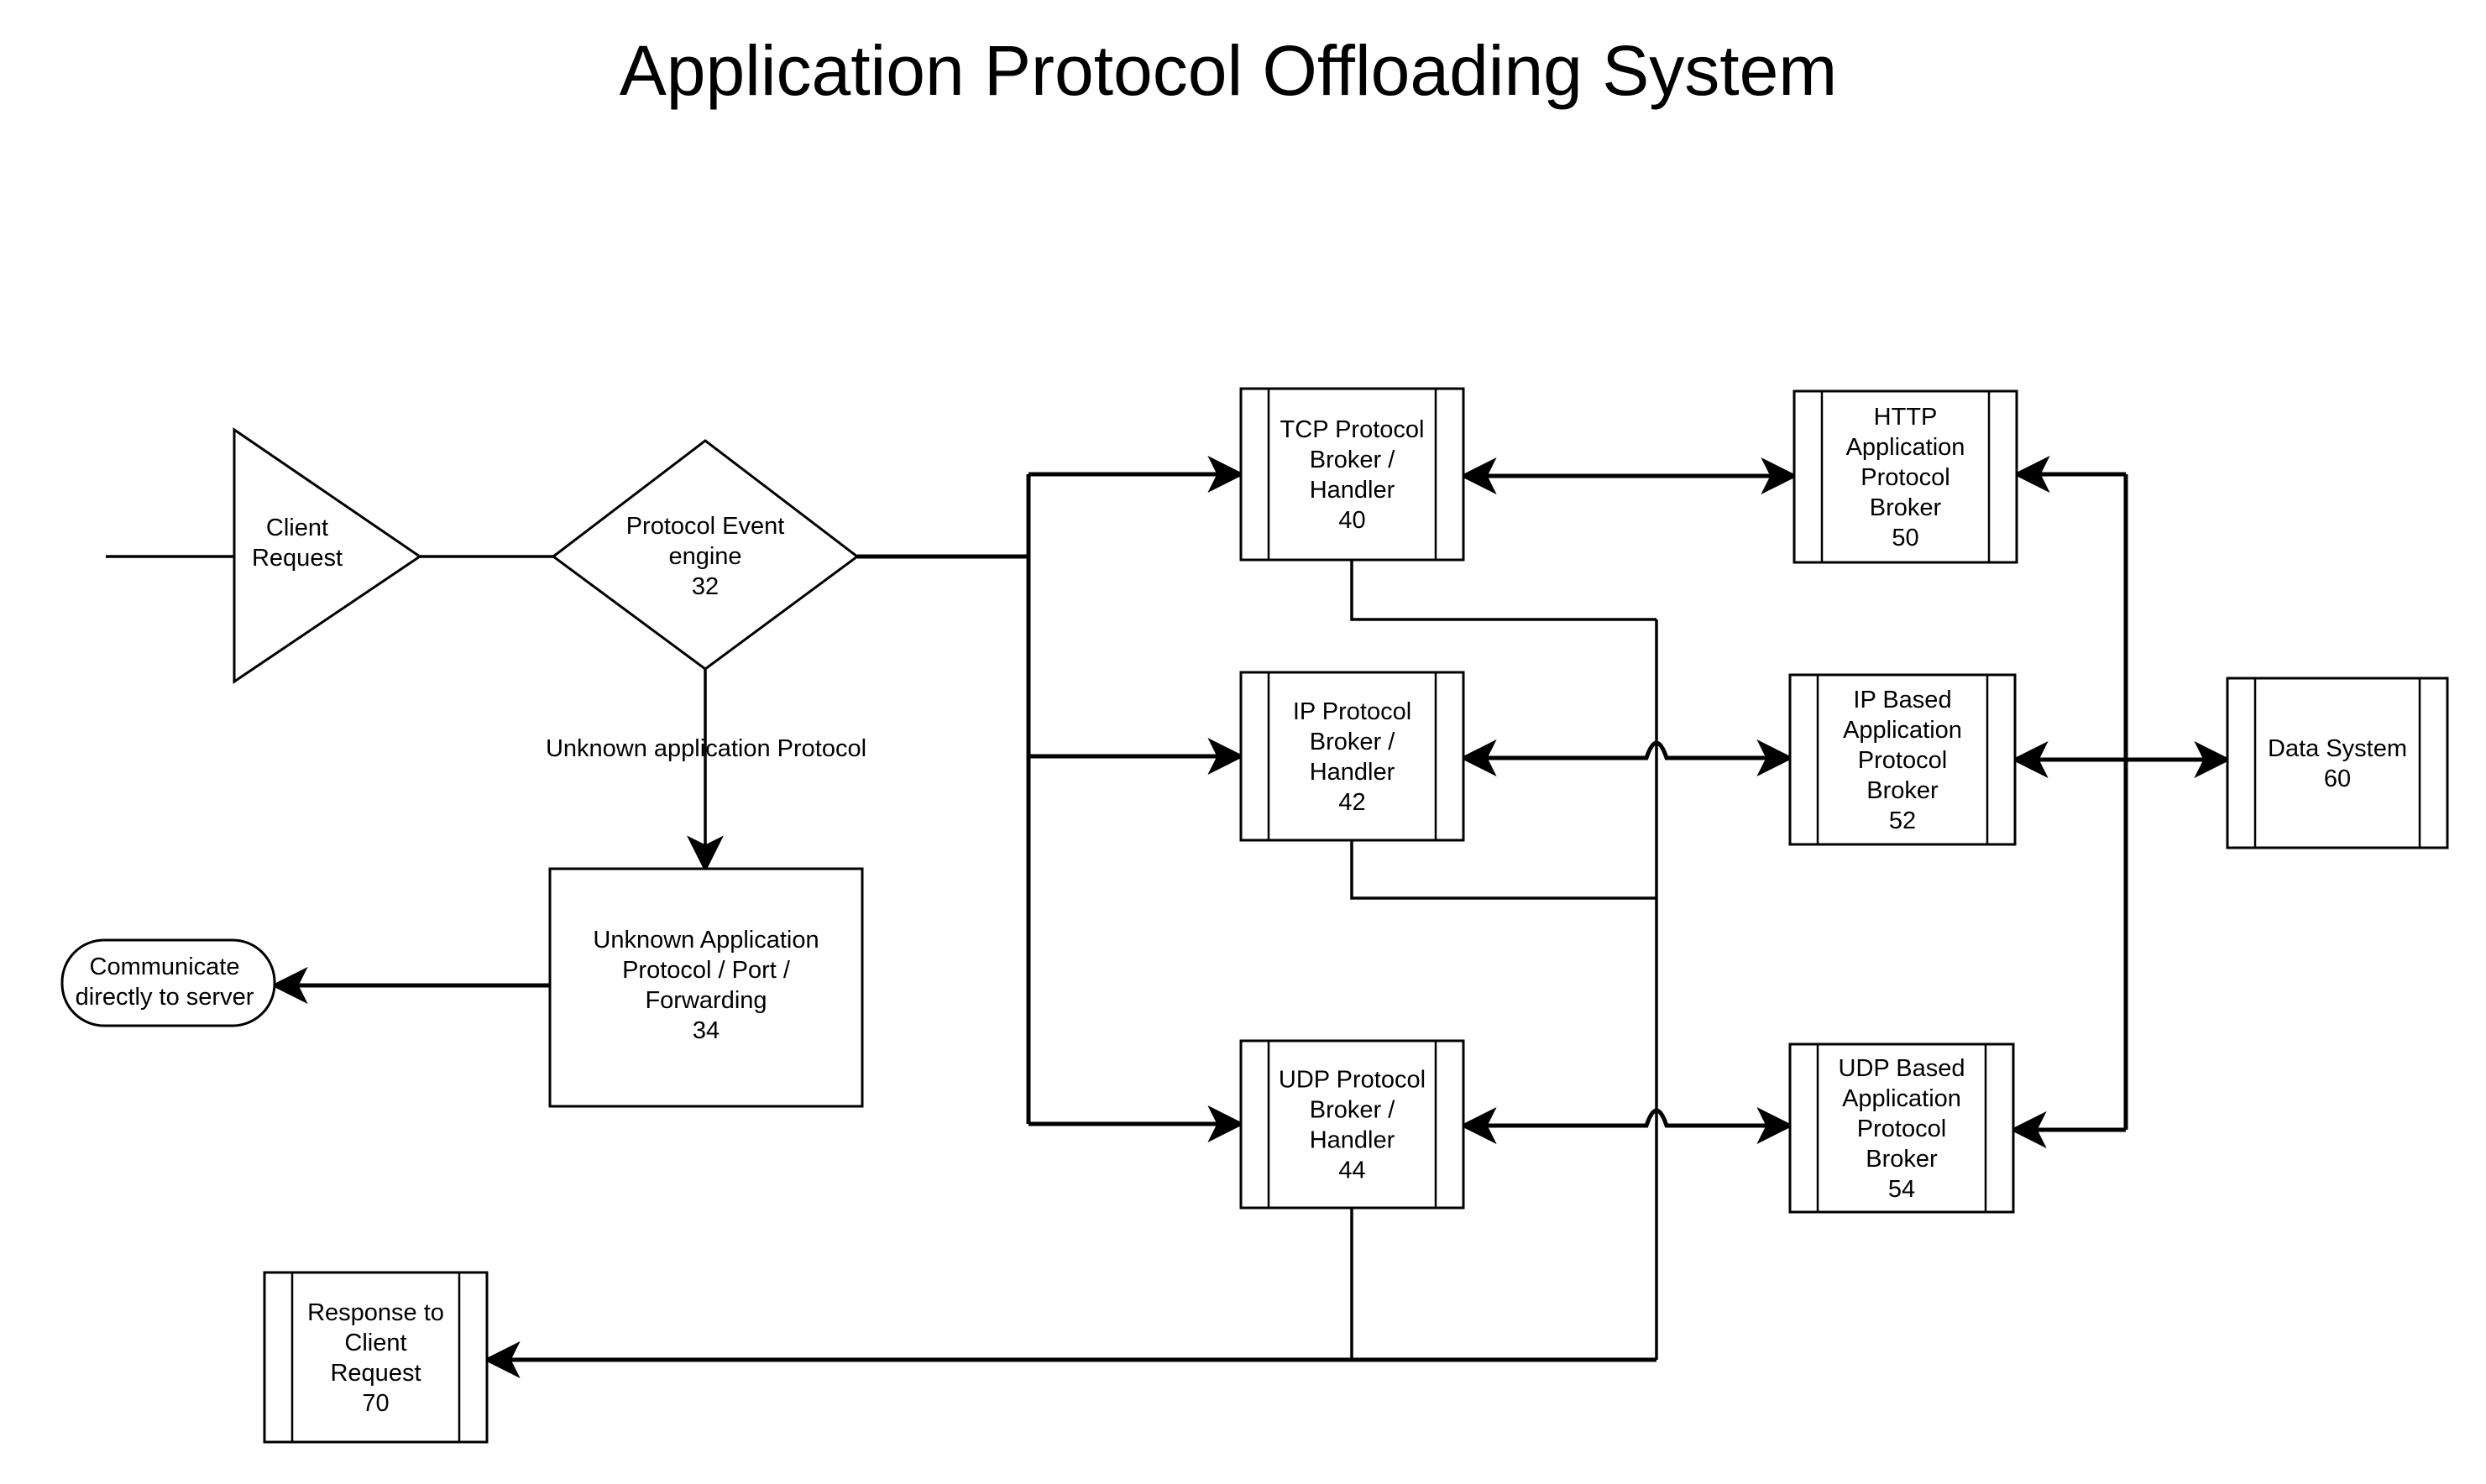 The image size is (2486, 1484). Describe the element at coordinates (1906, 417) in the screenshot. I see `http-broker-label-1: HTTP` at that location.